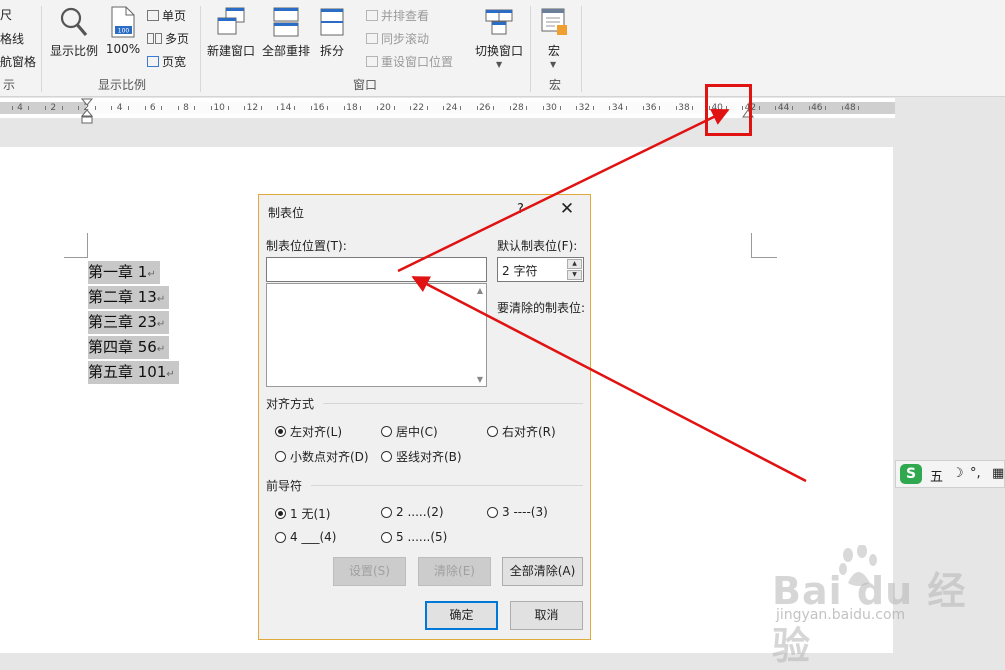 The width and height of the screenshot is (1005, 670). Describe the element at coordinates (166, 15) in the screenshot. I see `one-page-button: 单页` at that location.